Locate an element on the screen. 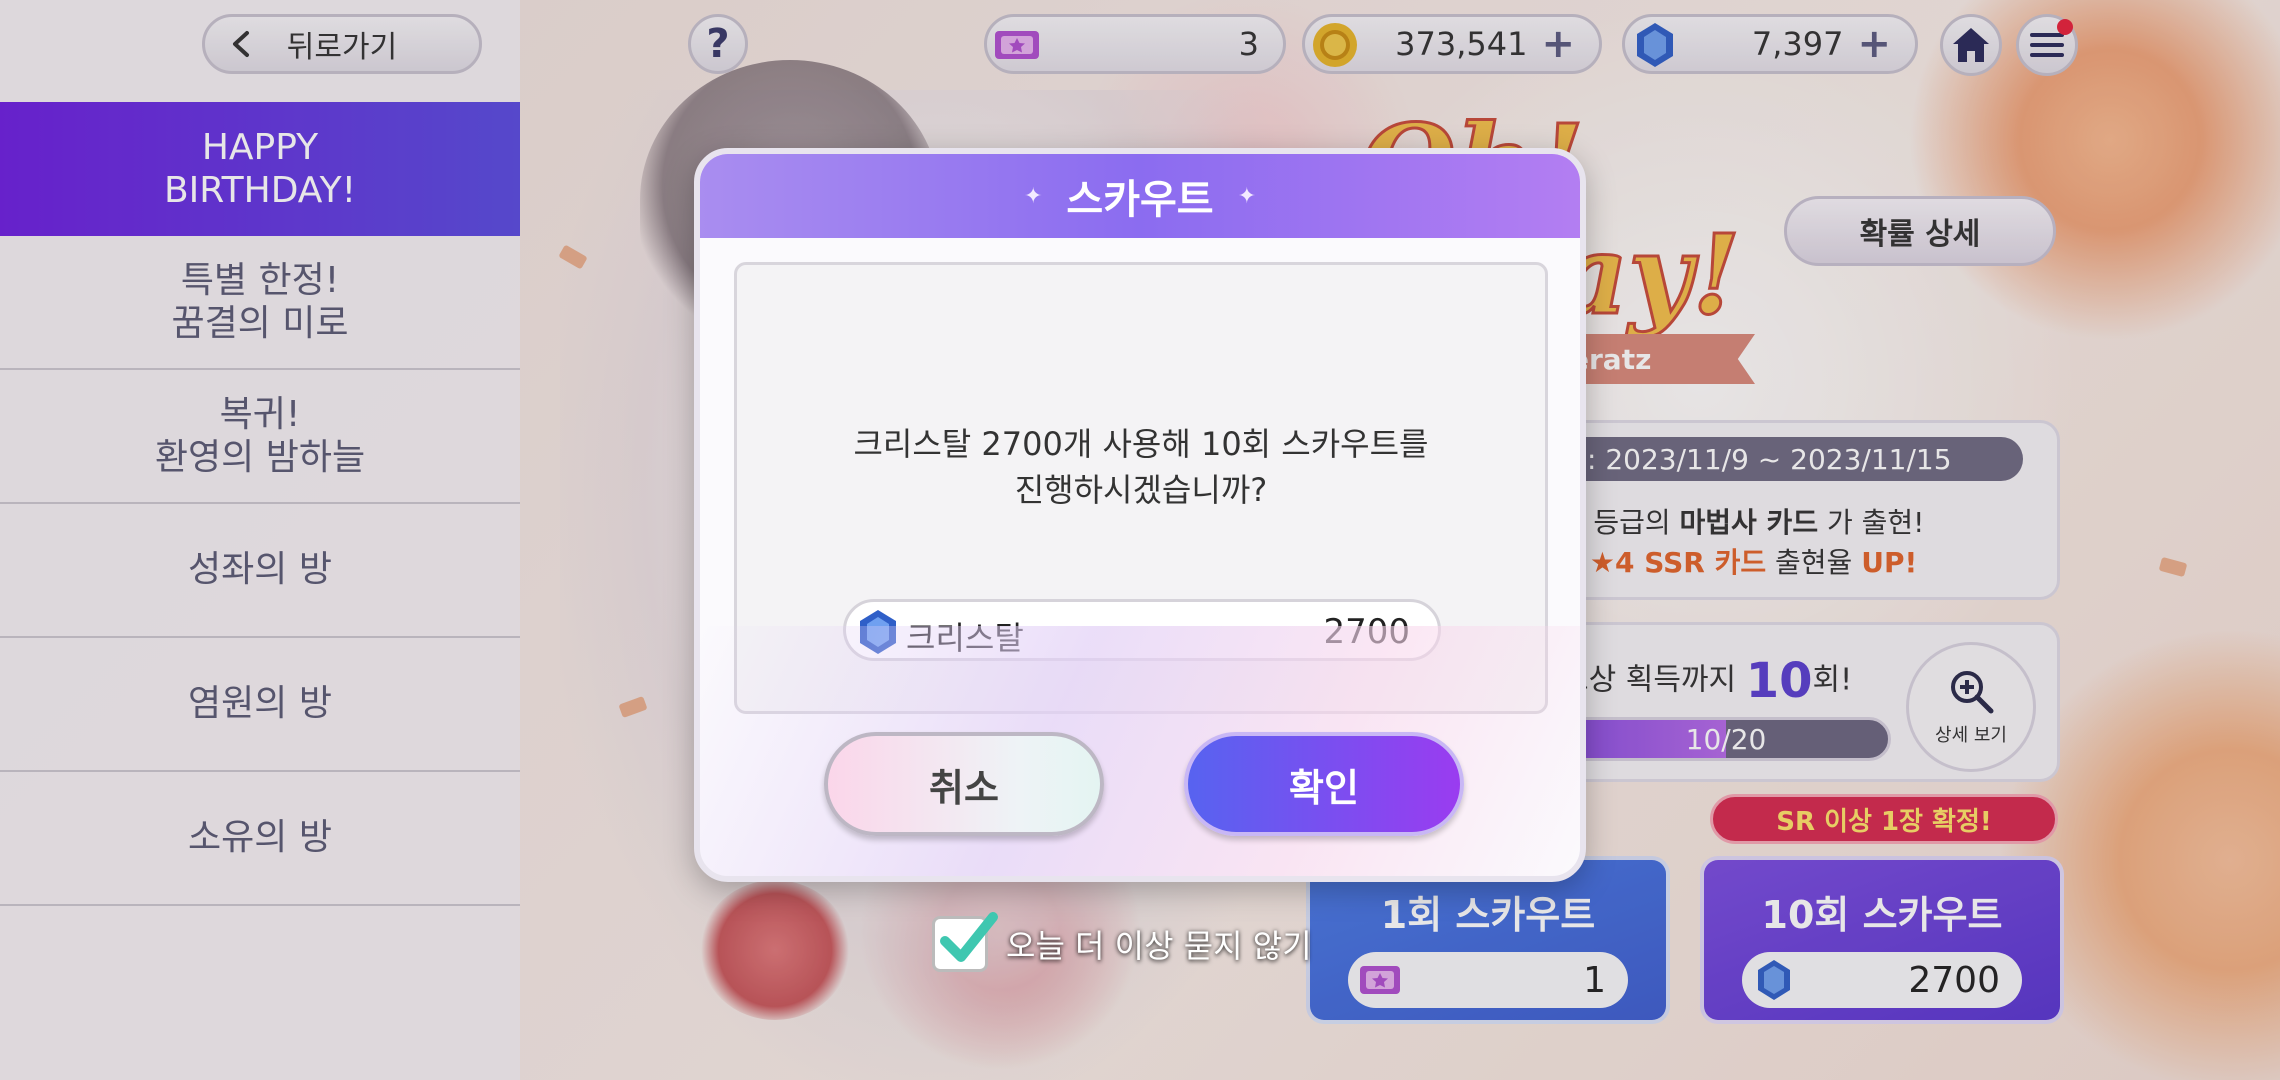 The height and width of the screenshot is (1080, 2280). dialog-header: ✦ 스카우트 ✦ is located at coordinates (1140, 196).